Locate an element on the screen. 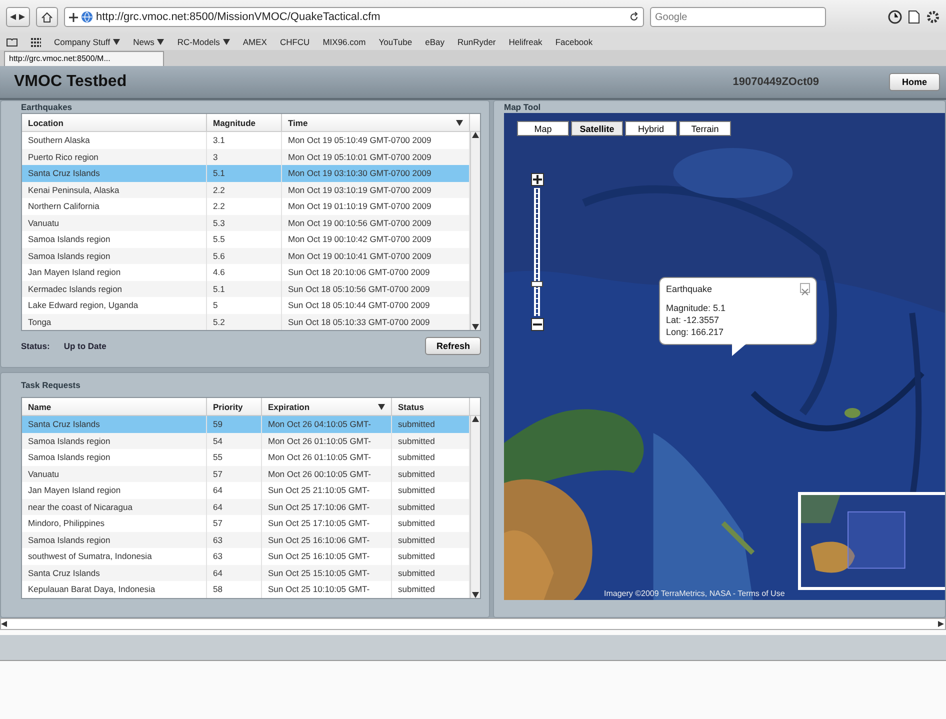  map-type-button: Satellite is located at coordinates (597, 128).